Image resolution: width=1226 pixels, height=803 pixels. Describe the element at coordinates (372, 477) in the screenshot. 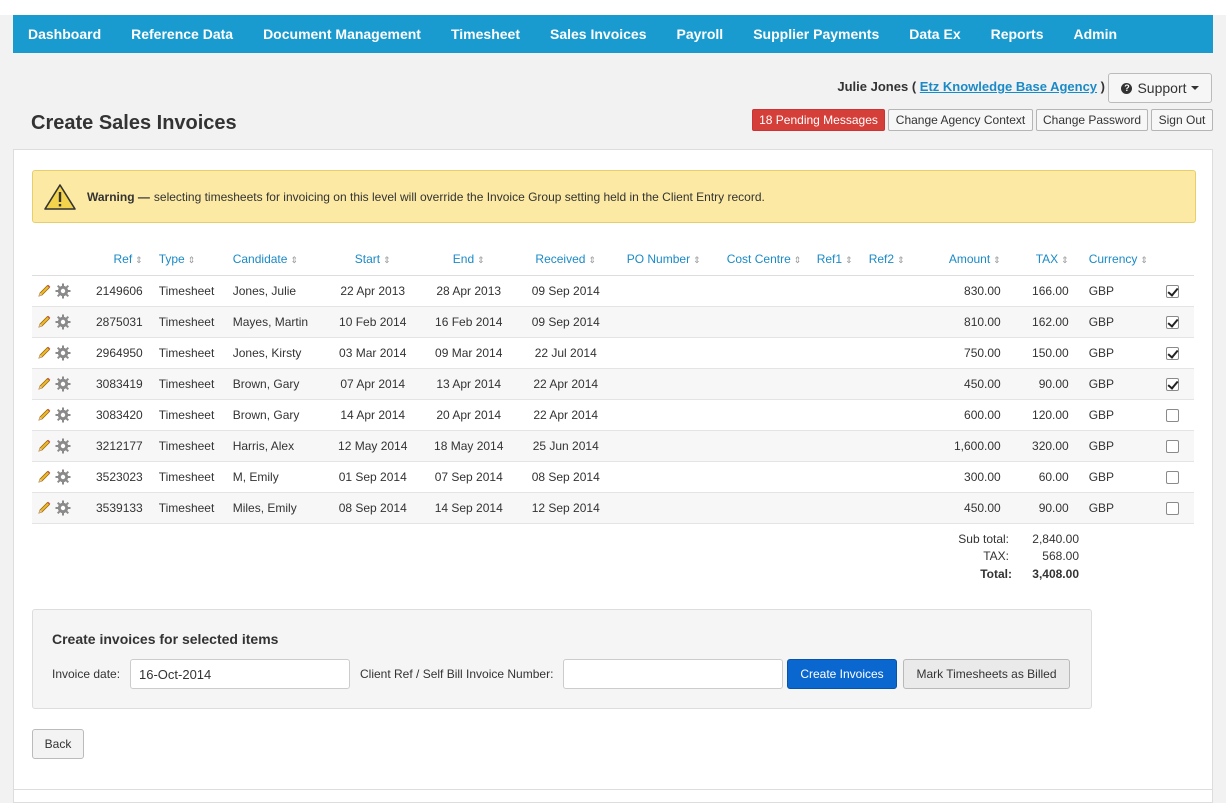

I see `cell-start: 01 Sep 2014` at that location.